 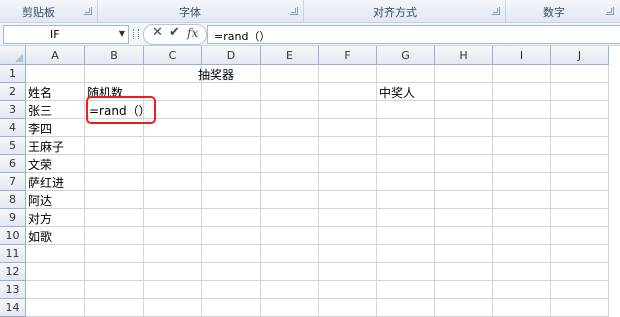 I want to click on cell-d8, so click(x=231, y=200).